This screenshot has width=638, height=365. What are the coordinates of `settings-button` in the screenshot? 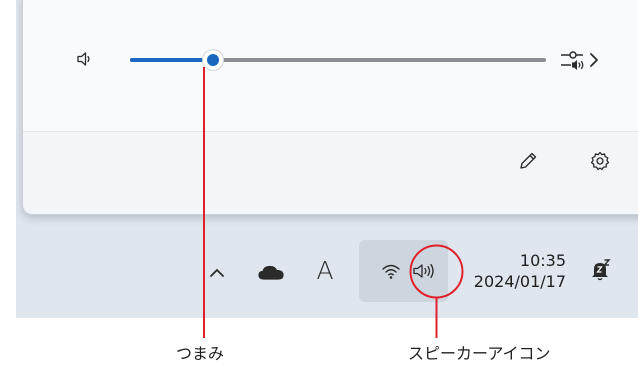 It's located at (600, 161).